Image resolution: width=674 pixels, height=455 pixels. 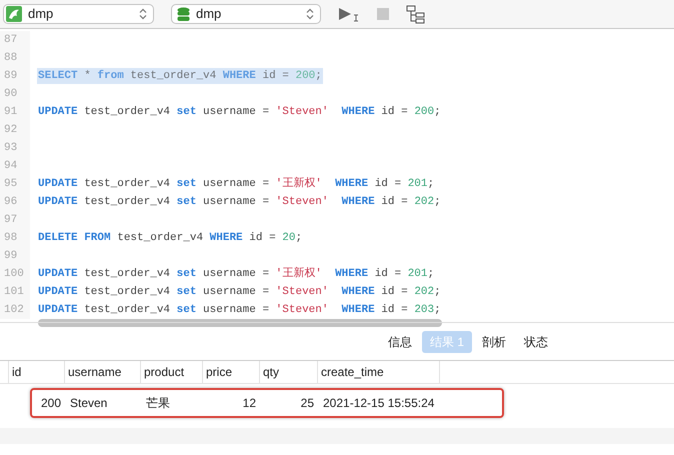 I want to click on column-header: id, so click(x=36, y=372).